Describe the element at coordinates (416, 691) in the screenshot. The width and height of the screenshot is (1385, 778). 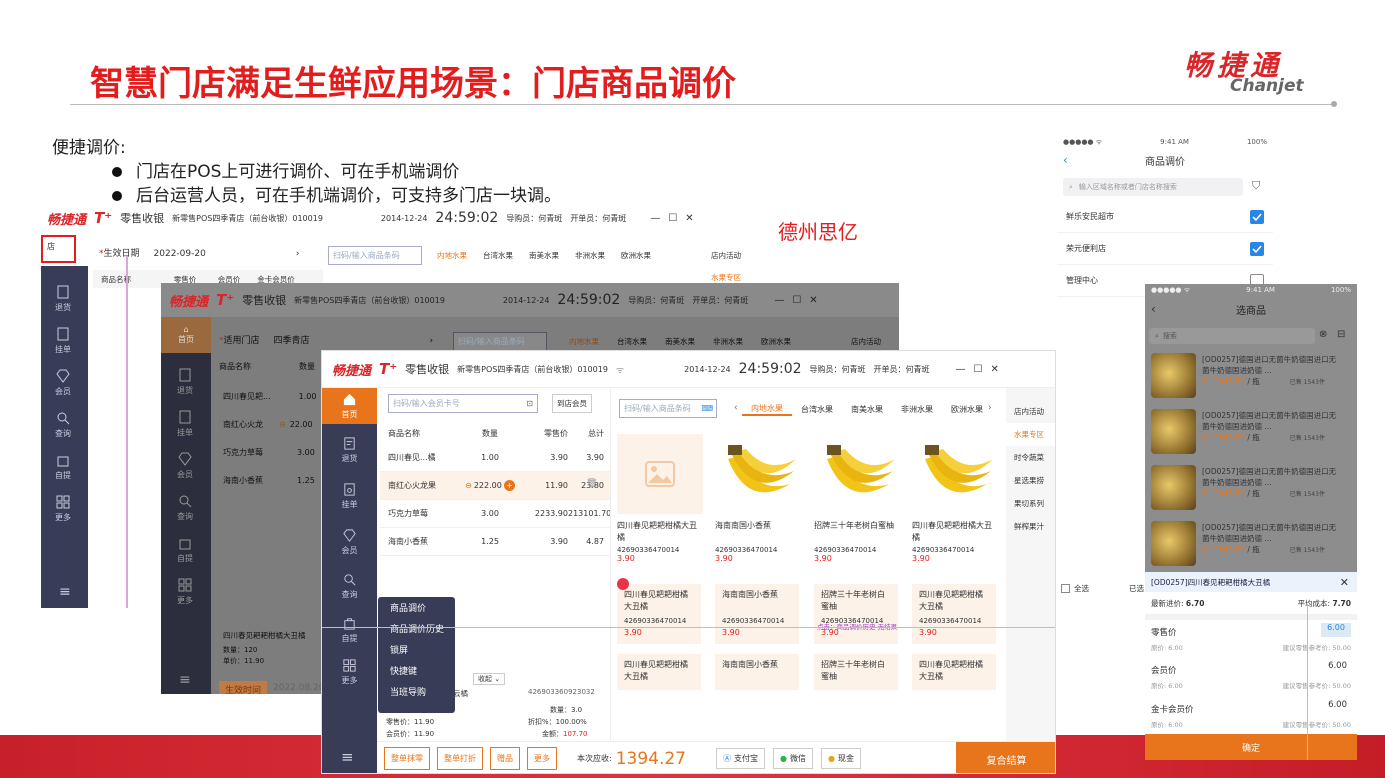
I see `menu-item-shift-guide: 当班导购` at that location.